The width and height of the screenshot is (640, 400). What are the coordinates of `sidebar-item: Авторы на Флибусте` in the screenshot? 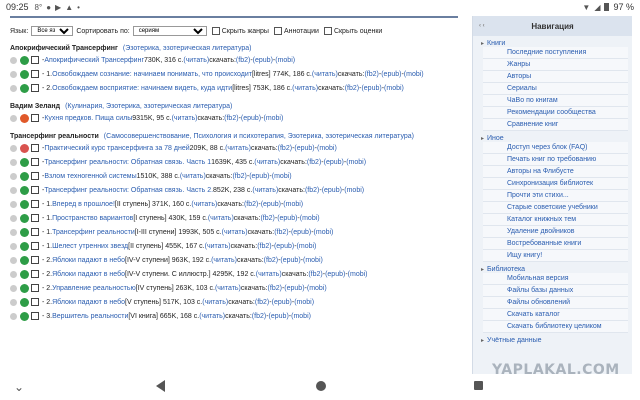 It's located at (555, 172).